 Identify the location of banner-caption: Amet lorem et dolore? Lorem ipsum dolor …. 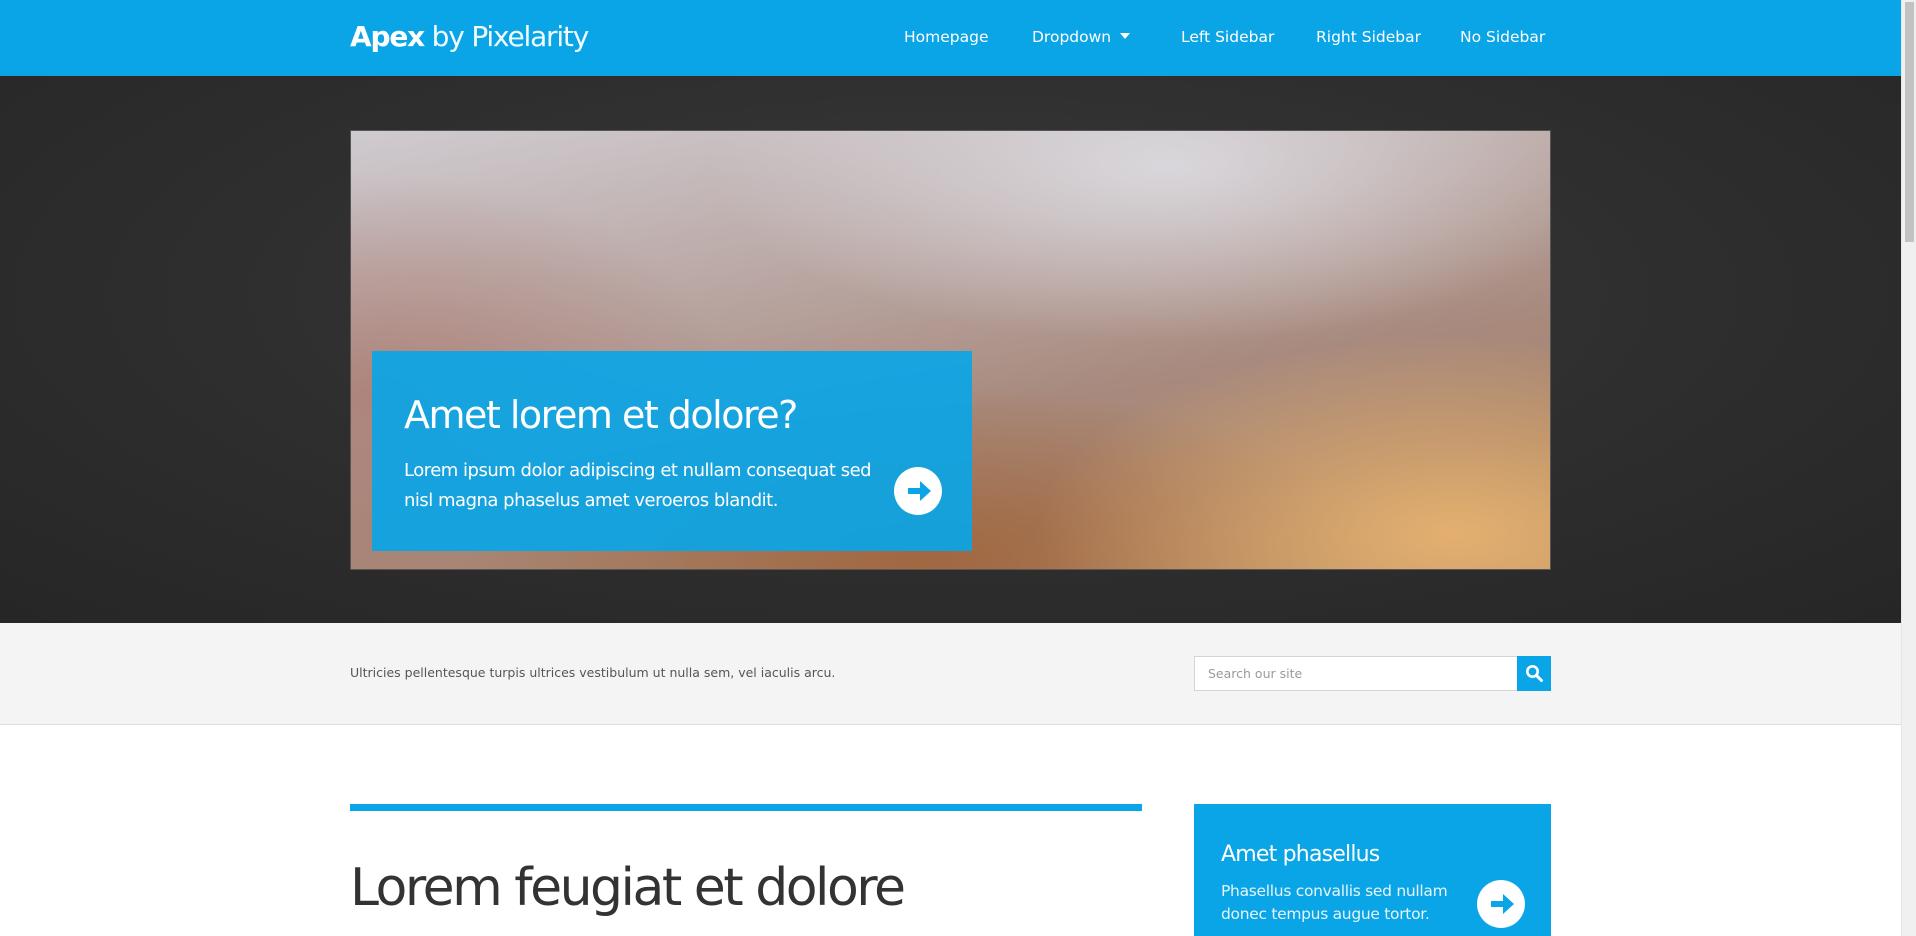
(672, 451).